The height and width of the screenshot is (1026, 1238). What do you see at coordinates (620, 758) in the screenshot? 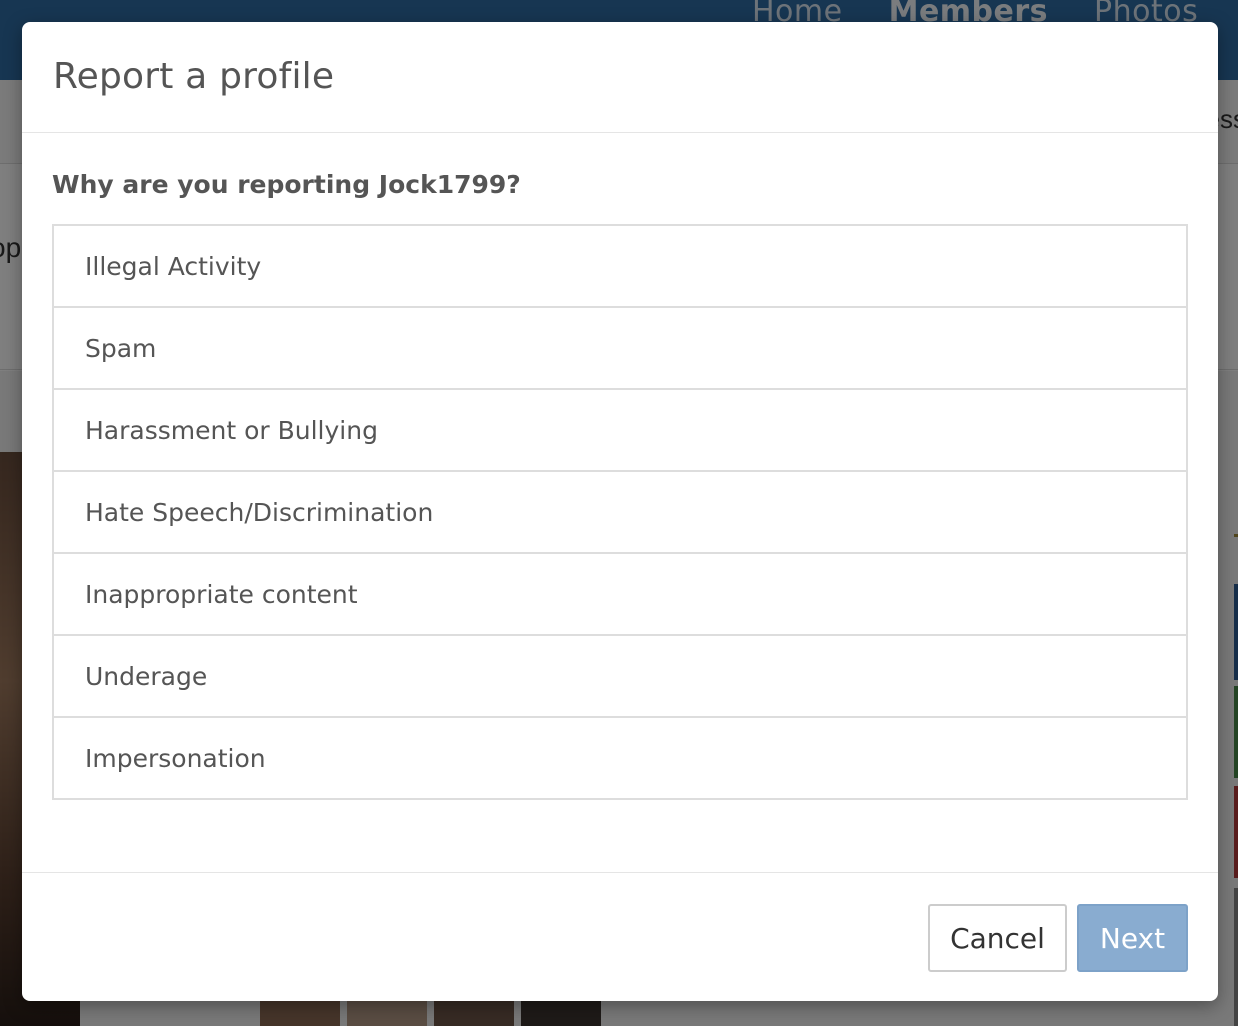
I see `reason-impersonation: Impersonation` at bounding box center [620, 758].